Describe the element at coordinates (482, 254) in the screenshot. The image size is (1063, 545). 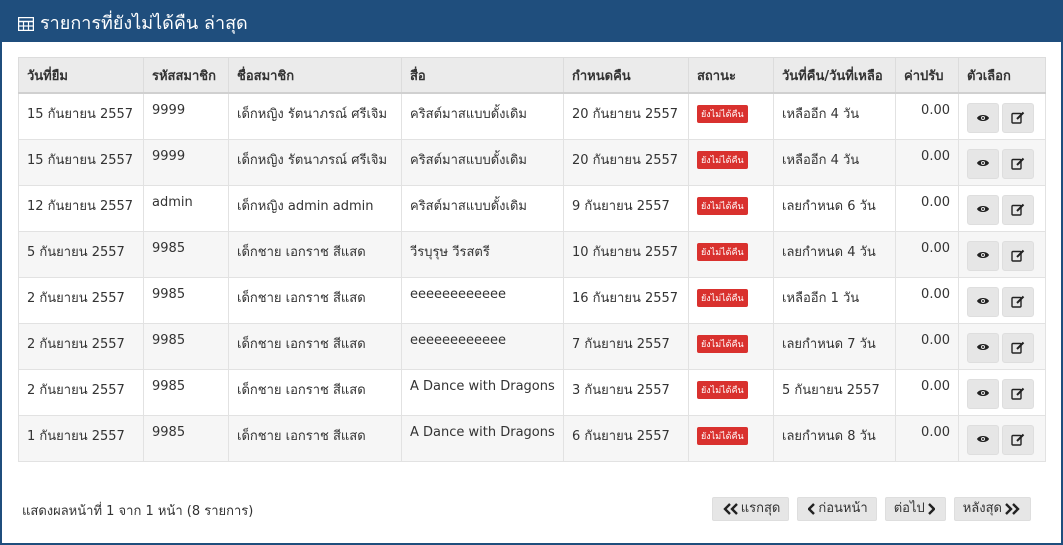
I see `table-cell: วีรบุรุษ วีรสตรี` at that location.